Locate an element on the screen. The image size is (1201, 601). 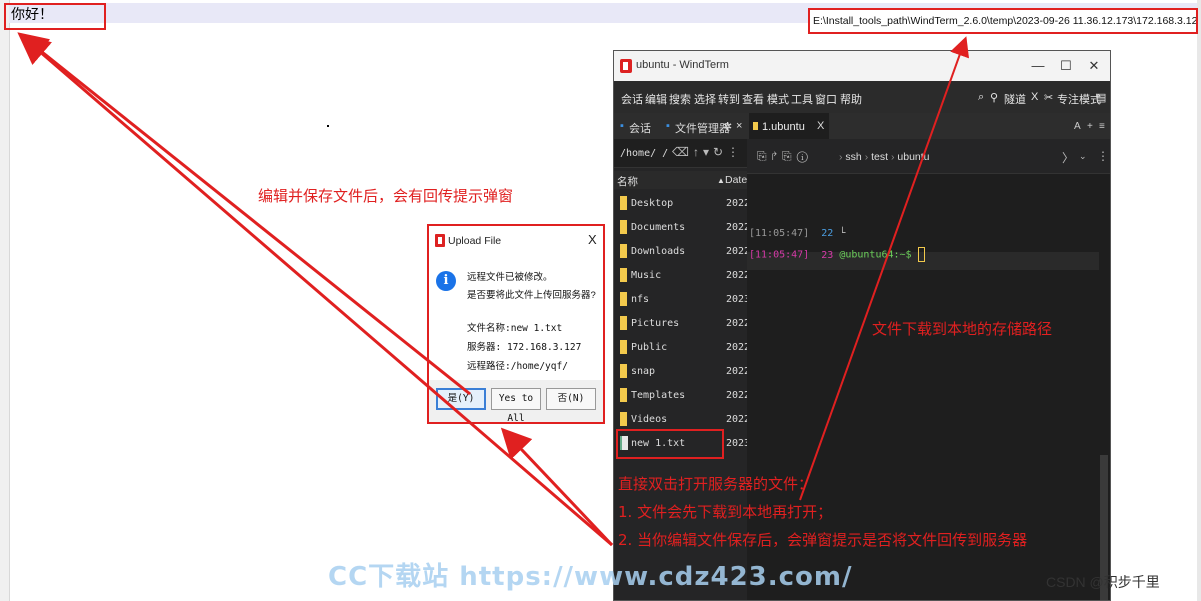
chevron-down-icon: ⌄ is located at coordinates (1083, 156).